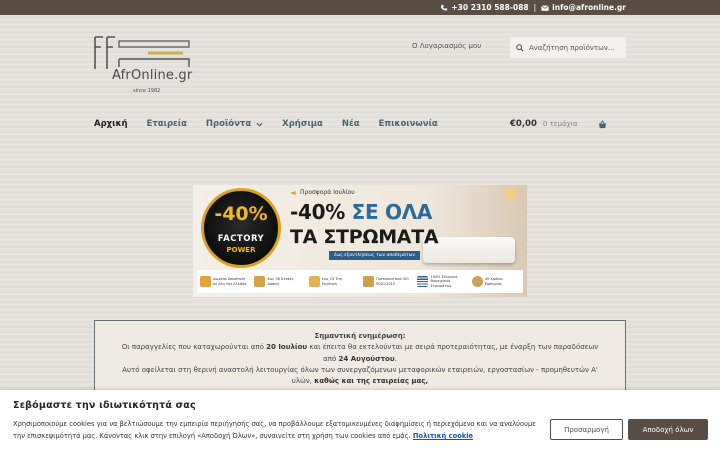  I want to click on feature-item: 100% Ελληνικό Βιομηχανία Στρωμάτων, so click(441, 282).